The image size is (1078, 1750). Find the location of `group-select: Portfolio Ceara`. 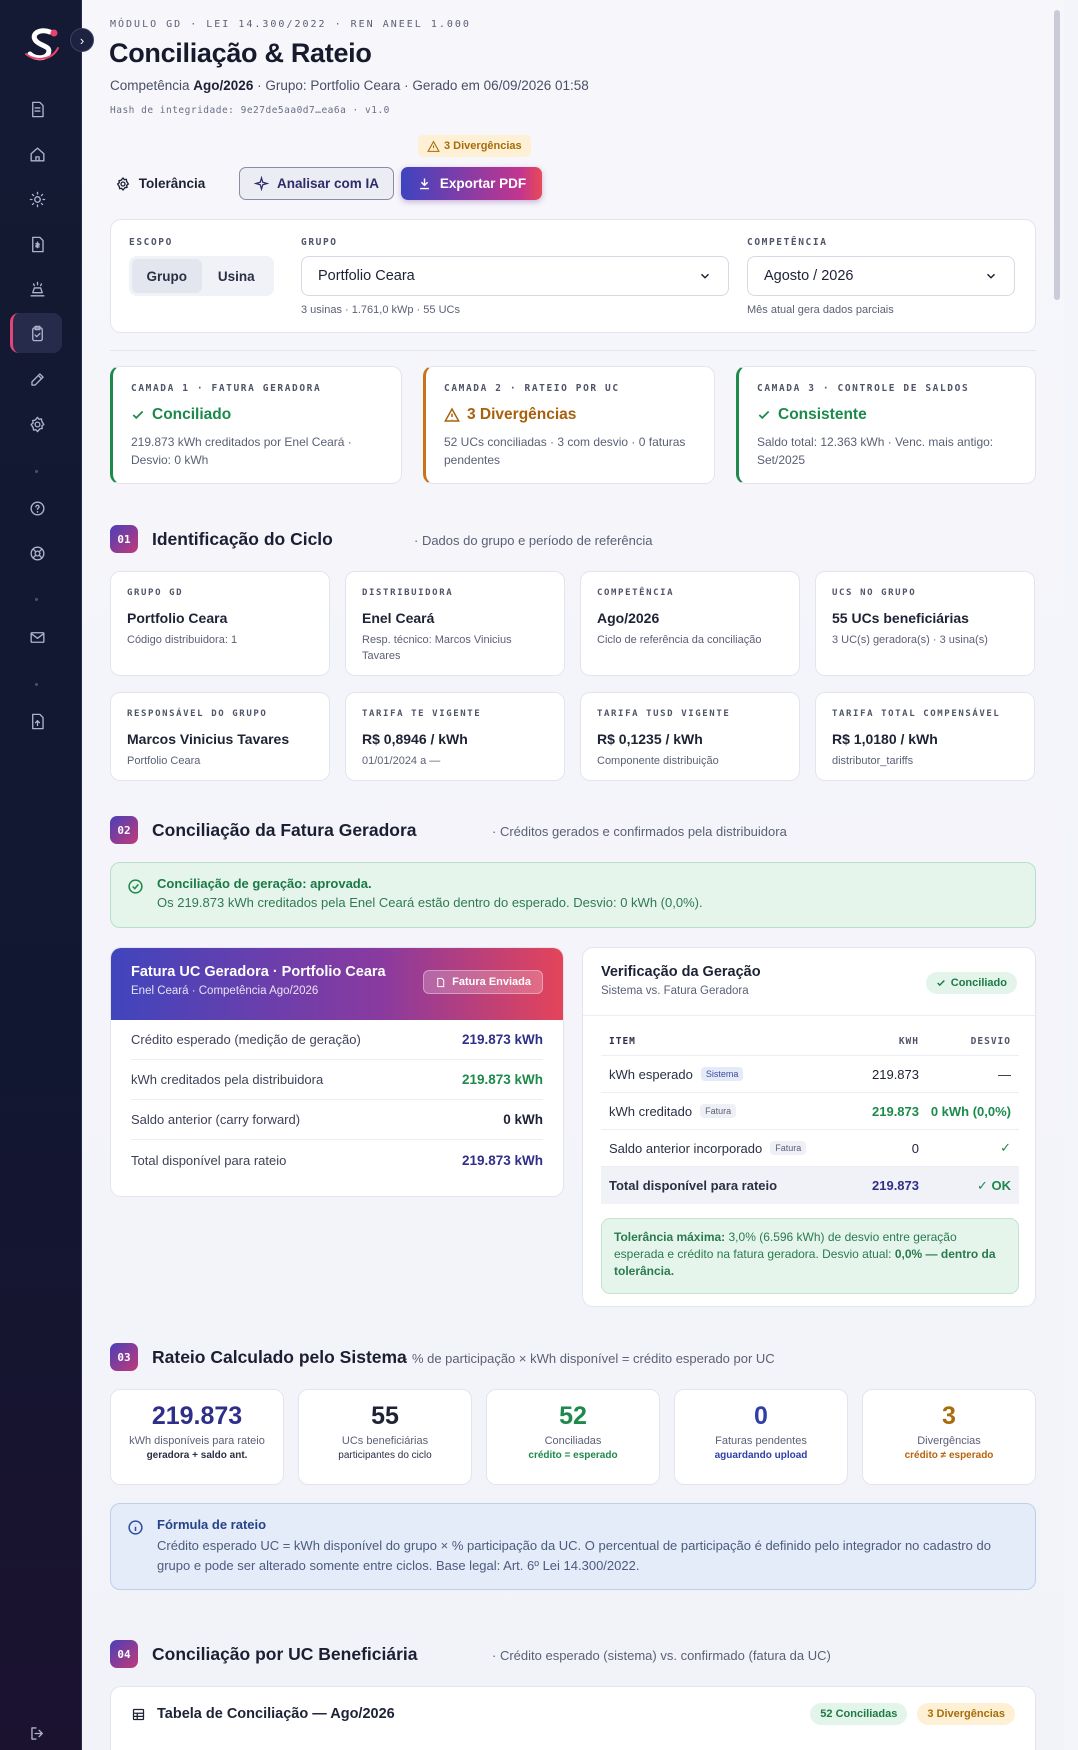

group-select: Portfolio Ceara is located at coordinates (515, 276).